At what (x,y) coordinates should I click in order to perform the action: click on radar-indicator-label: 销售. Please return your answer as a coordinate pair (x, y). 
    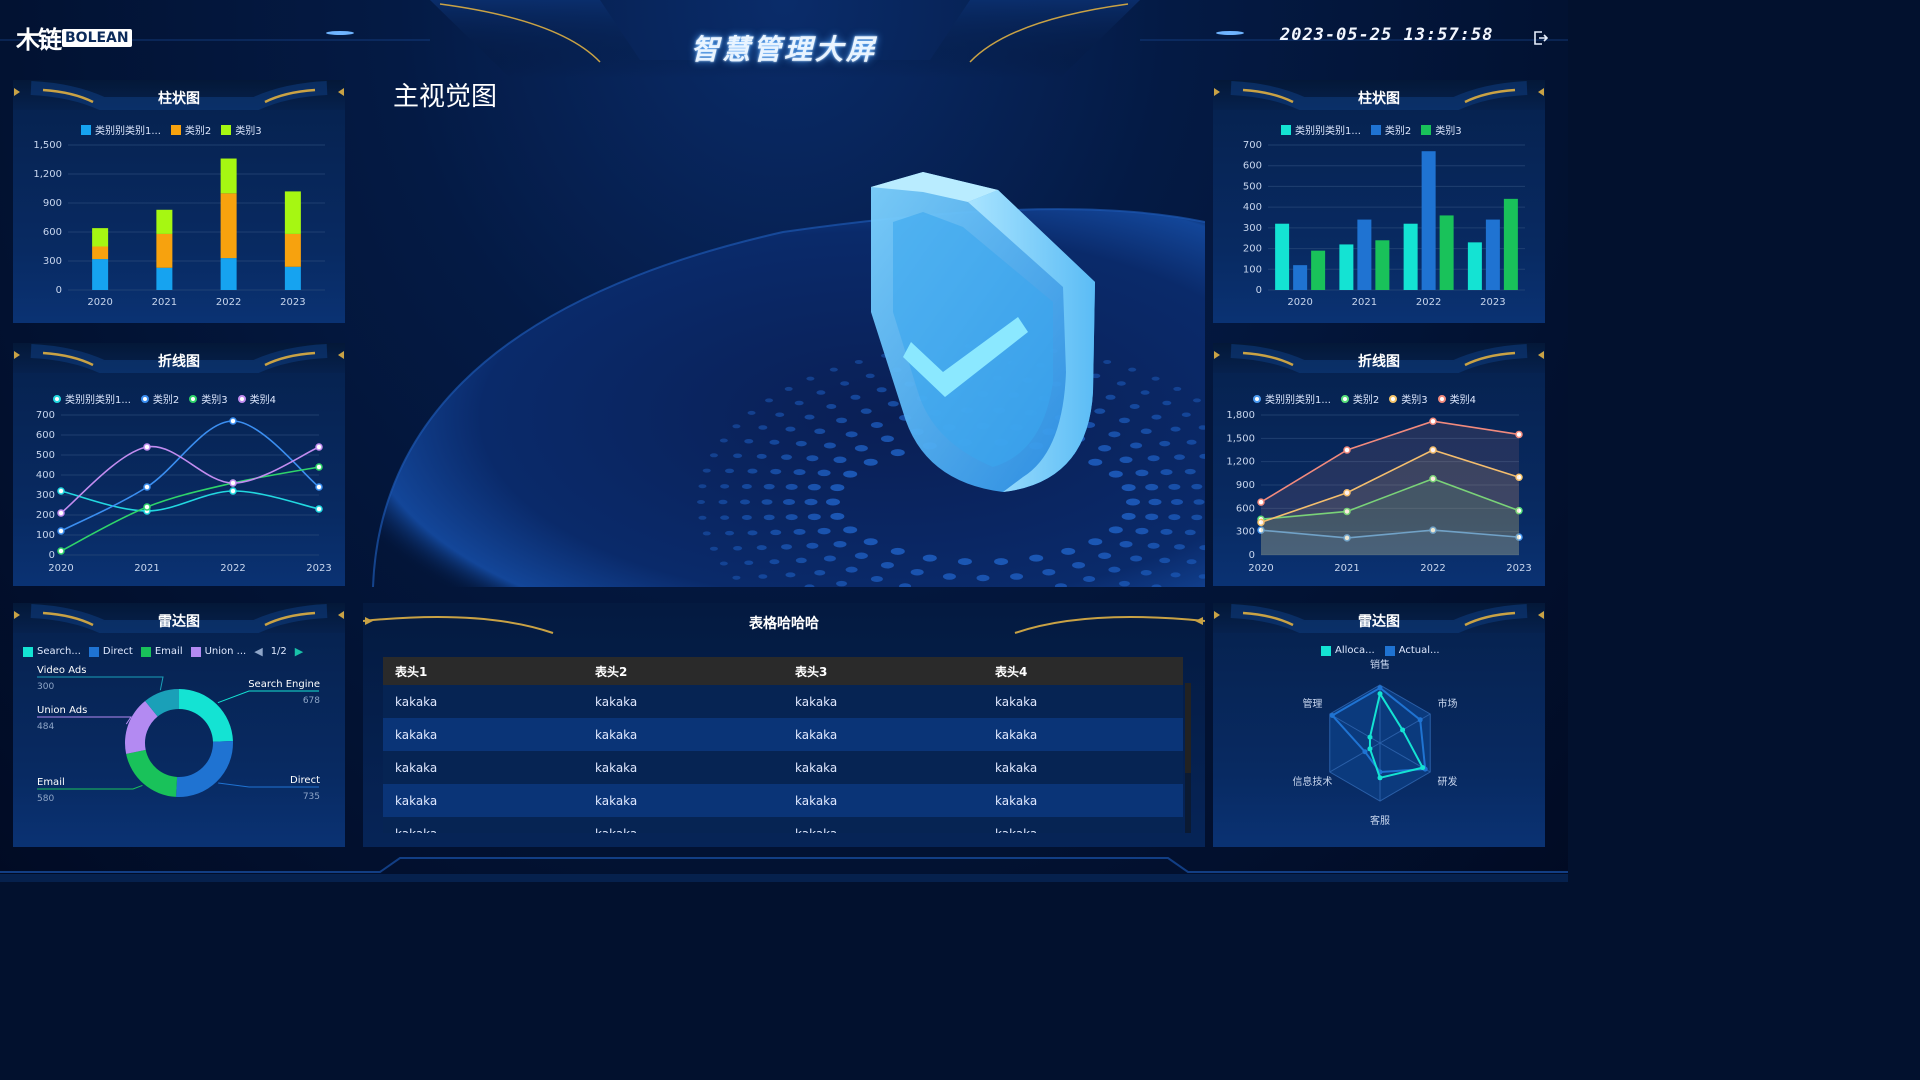
    Looking at the image, I should click on (1380, 664).